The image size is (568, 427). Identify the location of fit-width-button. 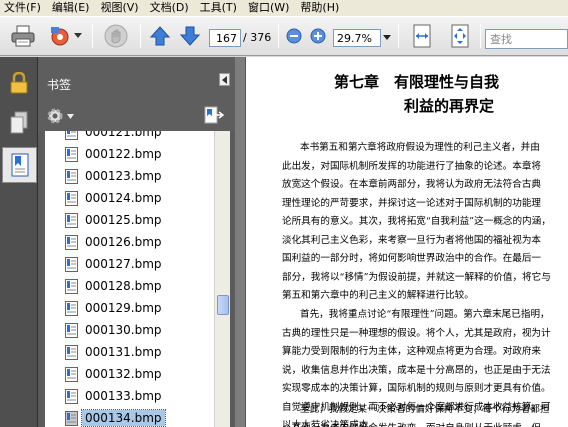
(422, 36).